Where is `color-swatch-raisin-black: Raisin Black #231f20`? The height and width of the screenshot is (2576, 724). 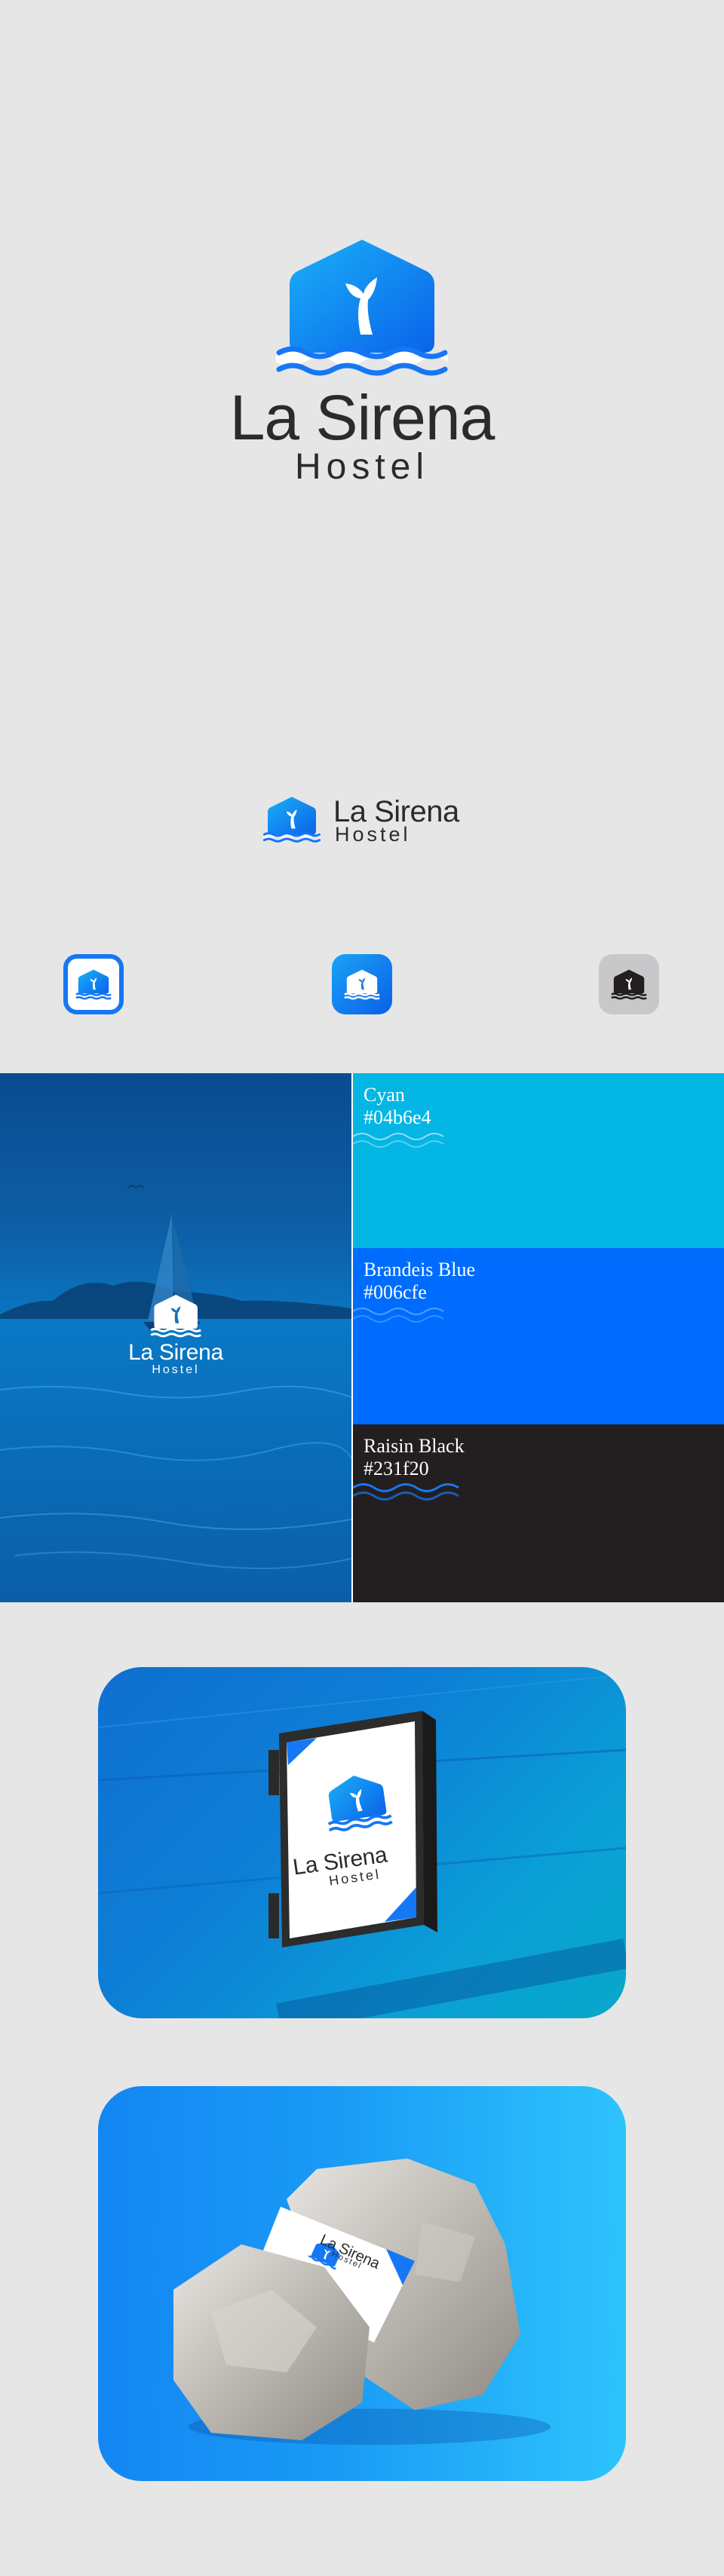 color-swatch-raisin-black: Raisin Black #231f20 is located at coordinates (538, 1513).